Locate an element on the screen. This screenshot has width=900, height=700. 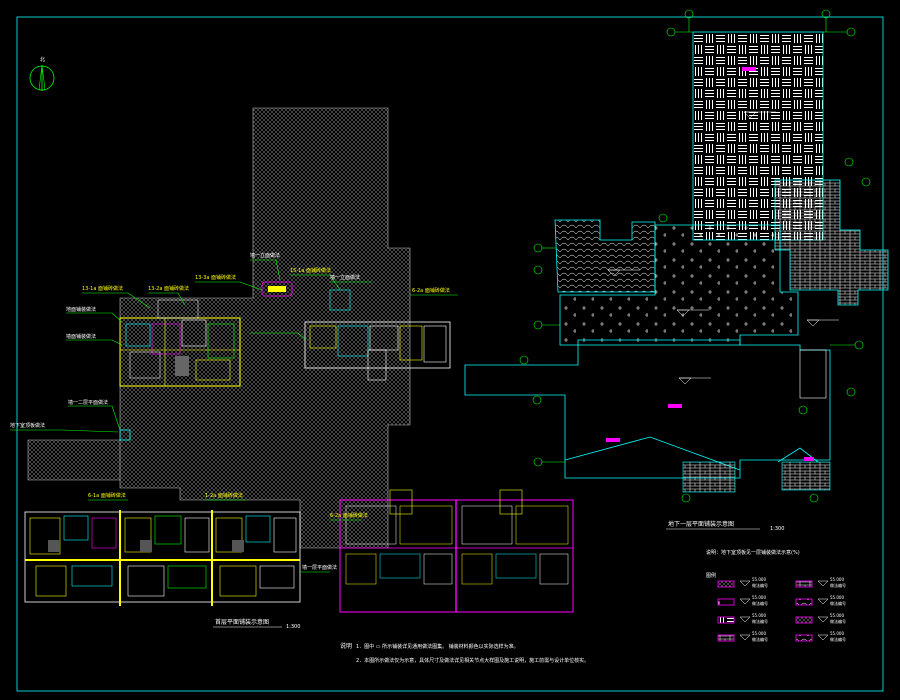
side-callout-basement-roof: 地下室顶板做法 is located at coordinates (27, 425).